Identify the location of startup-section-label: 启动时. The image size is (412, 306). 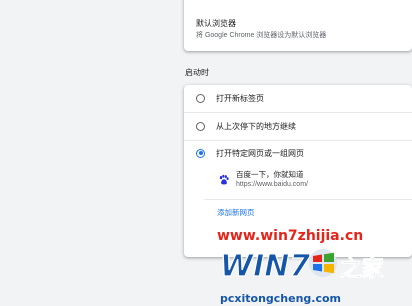
(197, 72).